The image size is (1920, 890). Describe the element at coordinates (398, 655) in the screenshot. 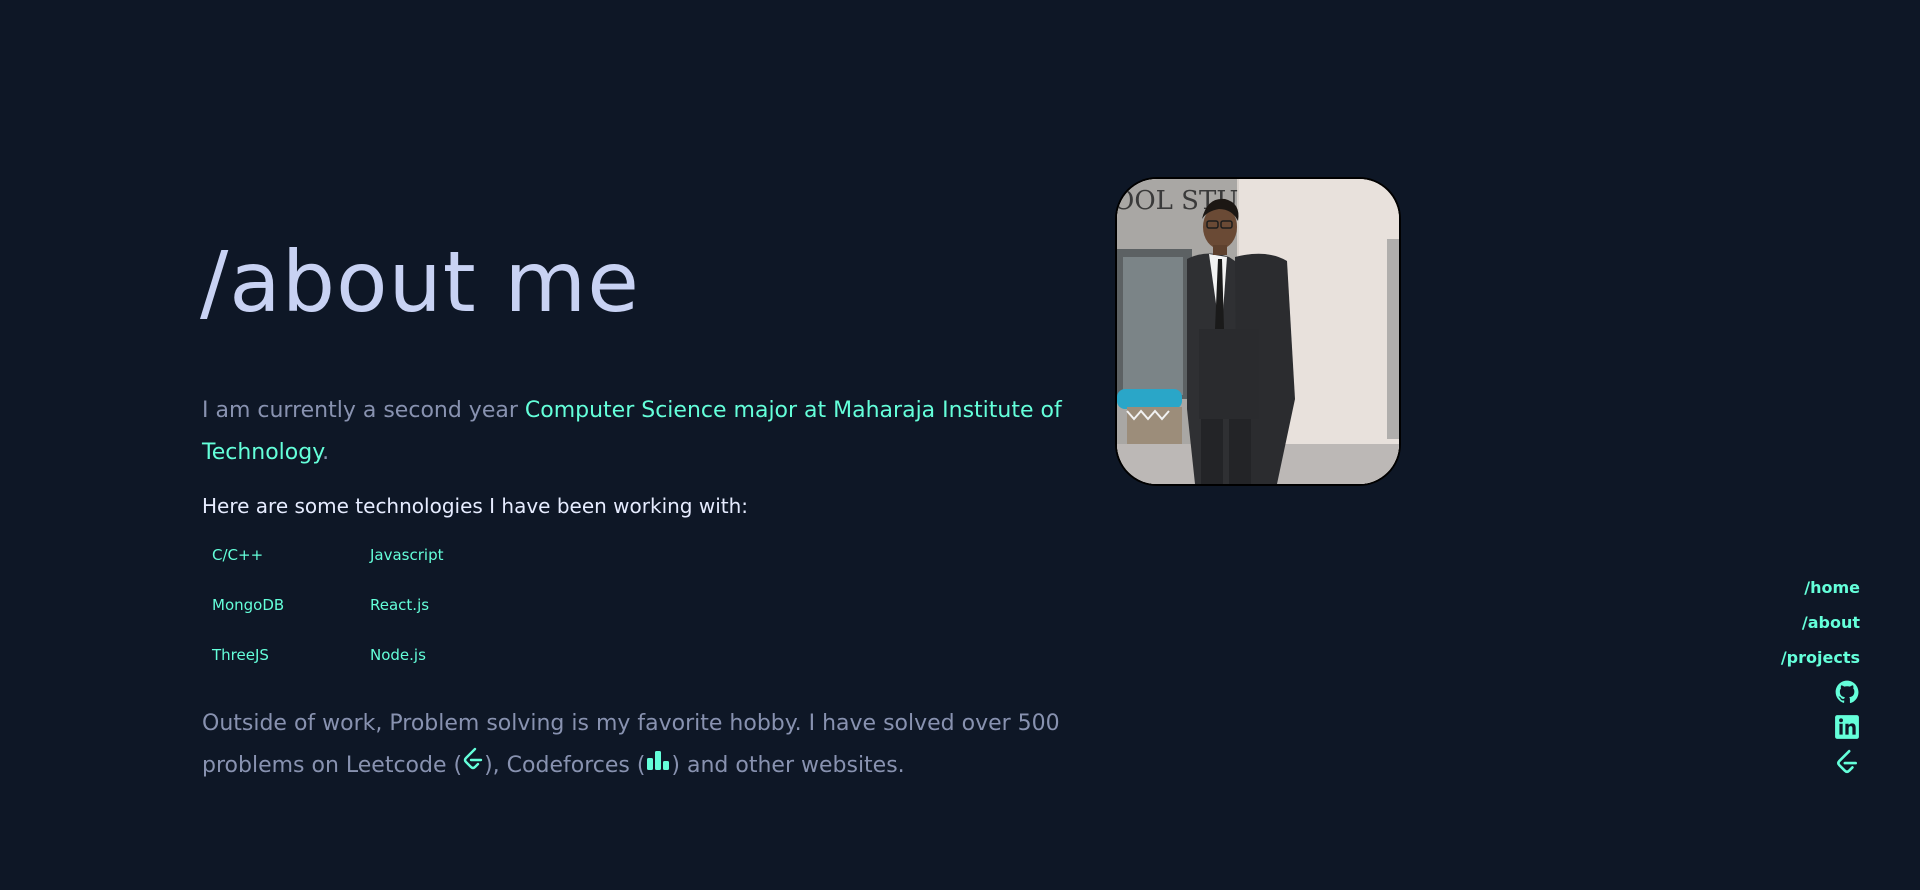

I see `tech-item: Node.js` at that location.